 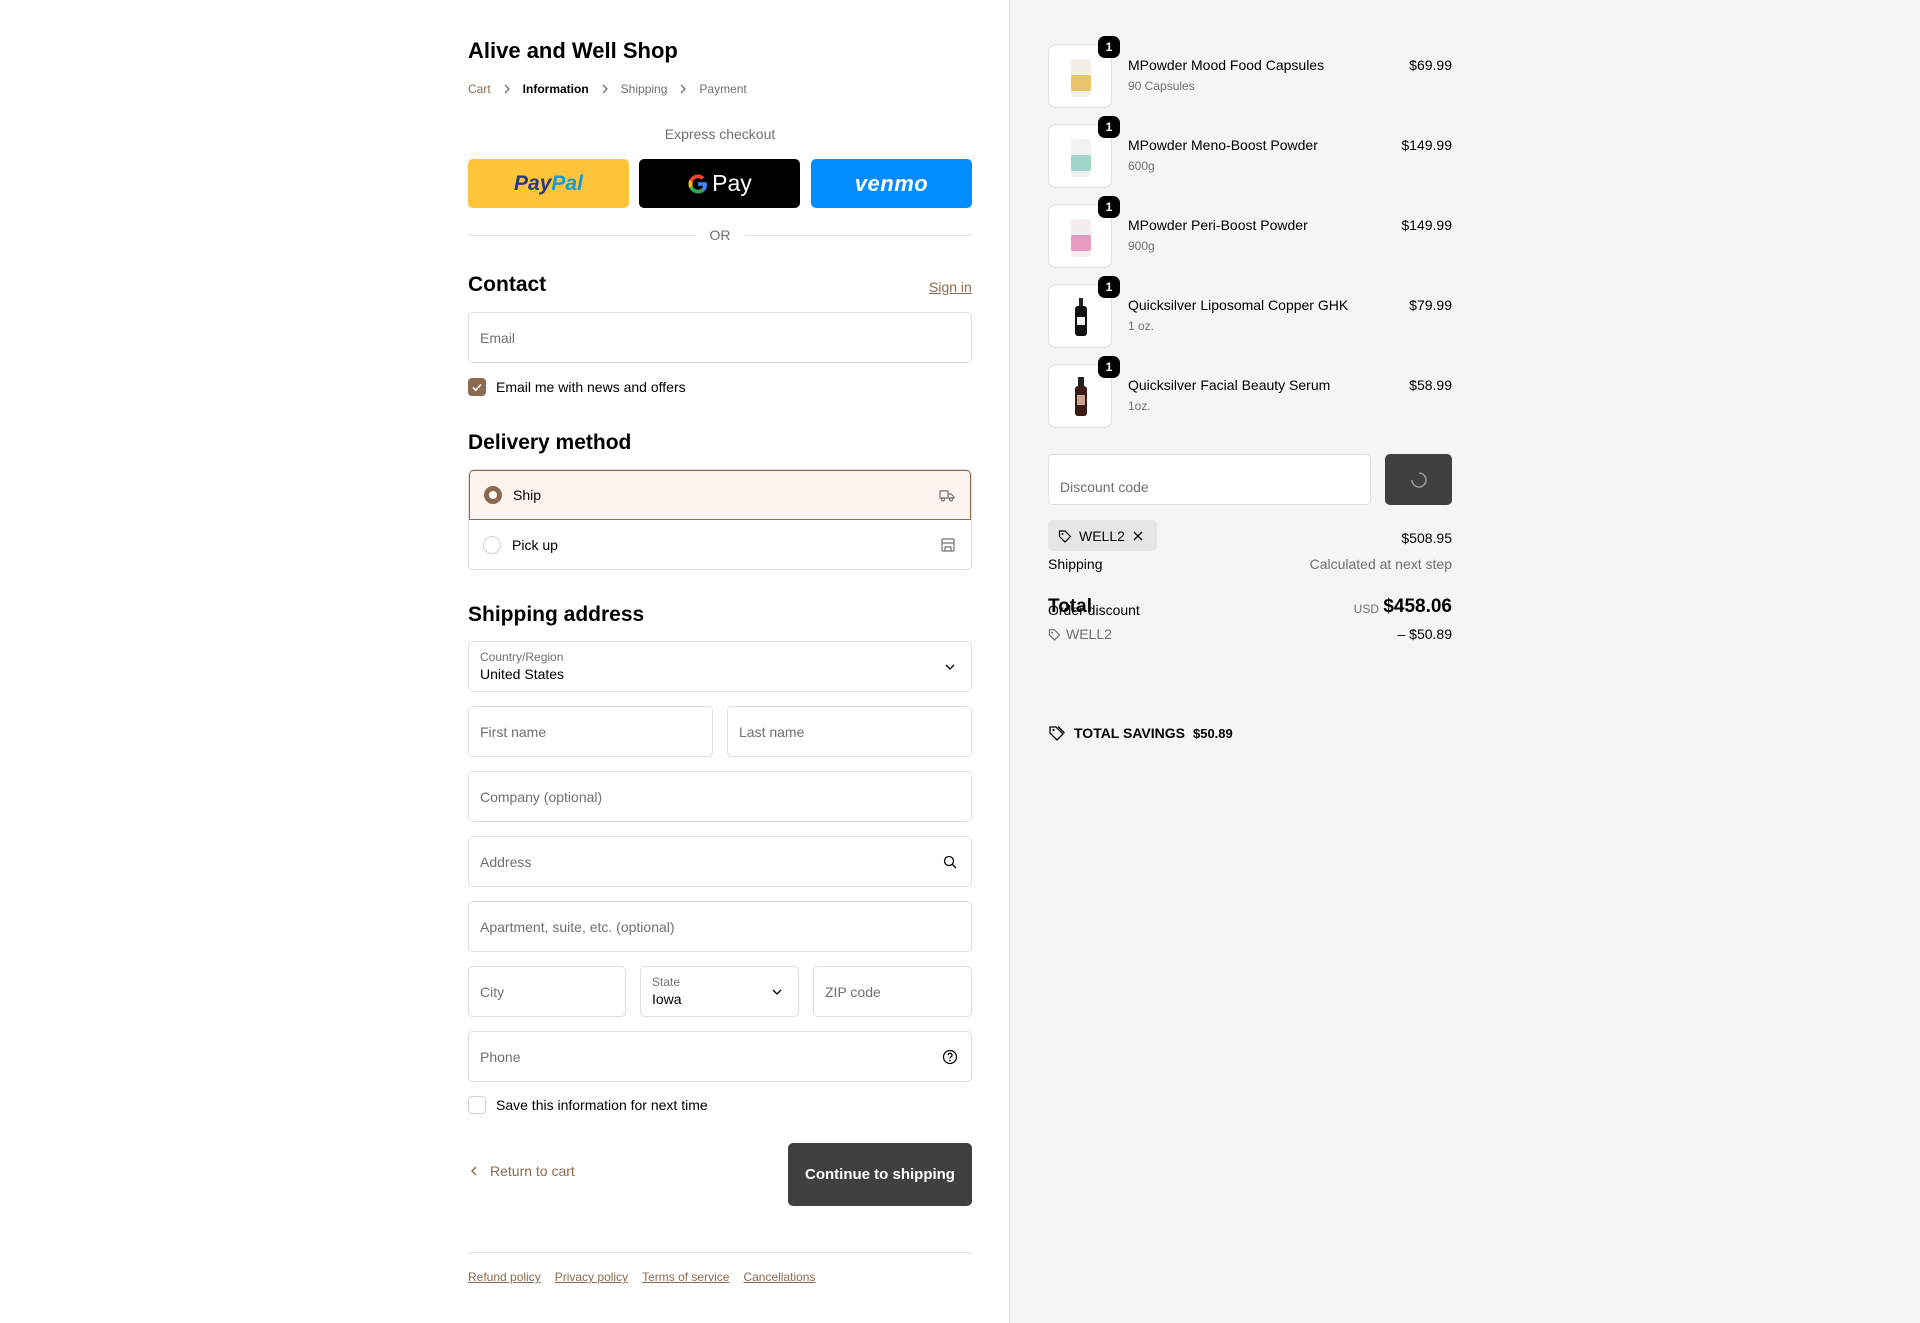 What do you see at coordinates (577, 387) in the screenshot?
I see `news-checkbox-row: Email me with news and offers` at bounding box center [577, 387].